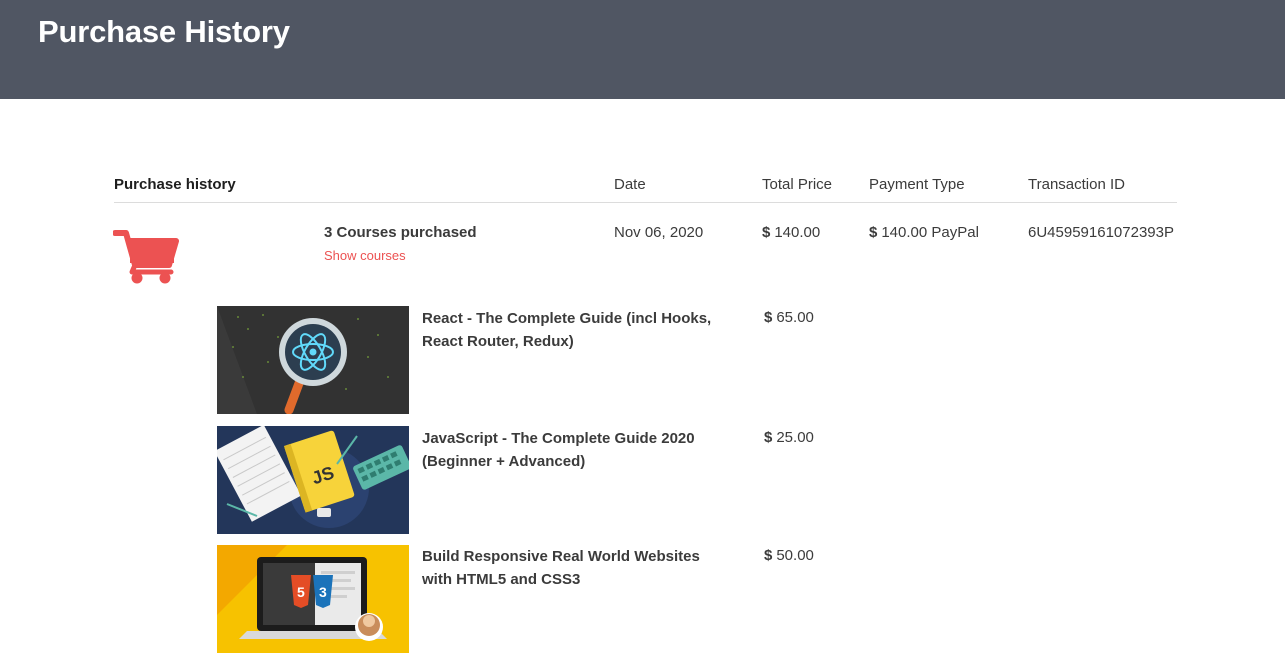 The width and height of the screenshot is (1285, 659). I want to click on course-price-react: $65.00, so click(789, 317).